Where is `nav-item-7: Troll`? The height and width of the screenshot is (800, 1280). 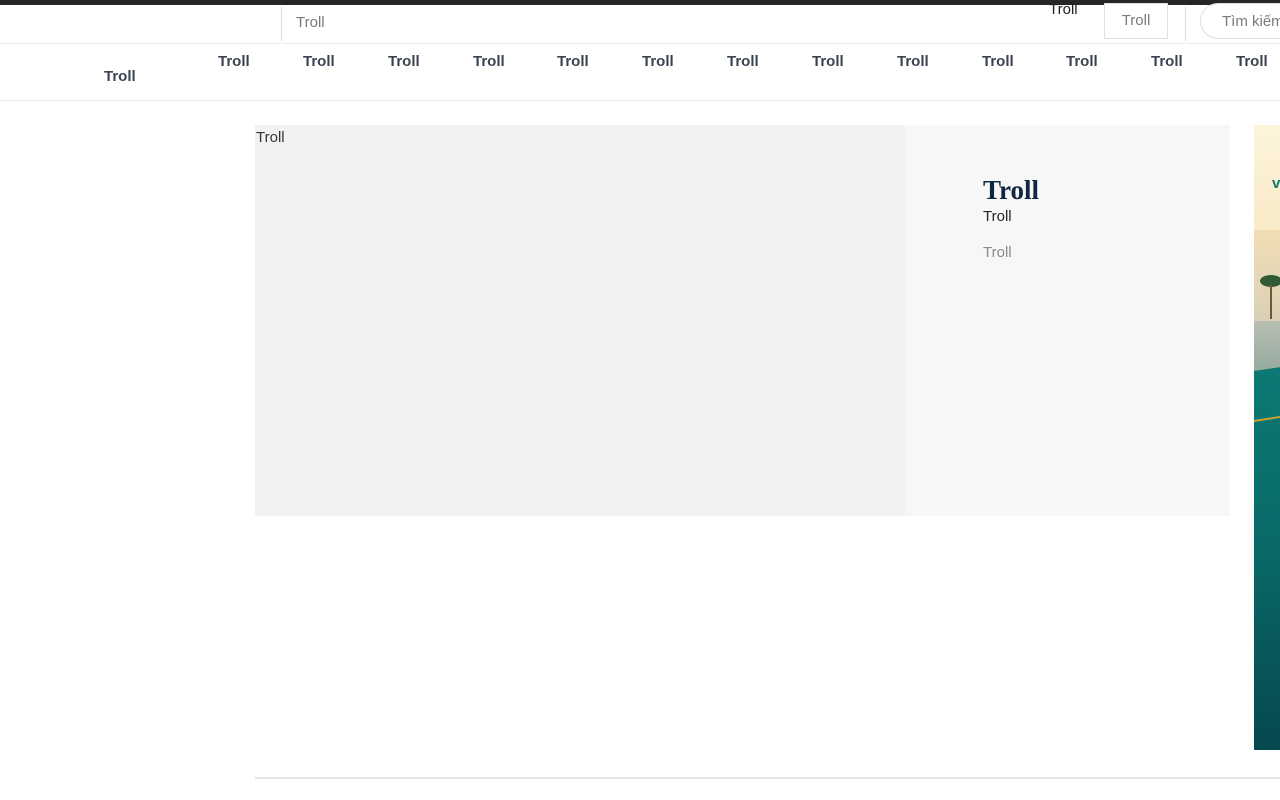
nav-item-7: Troll is located at coordinates (743, 61).